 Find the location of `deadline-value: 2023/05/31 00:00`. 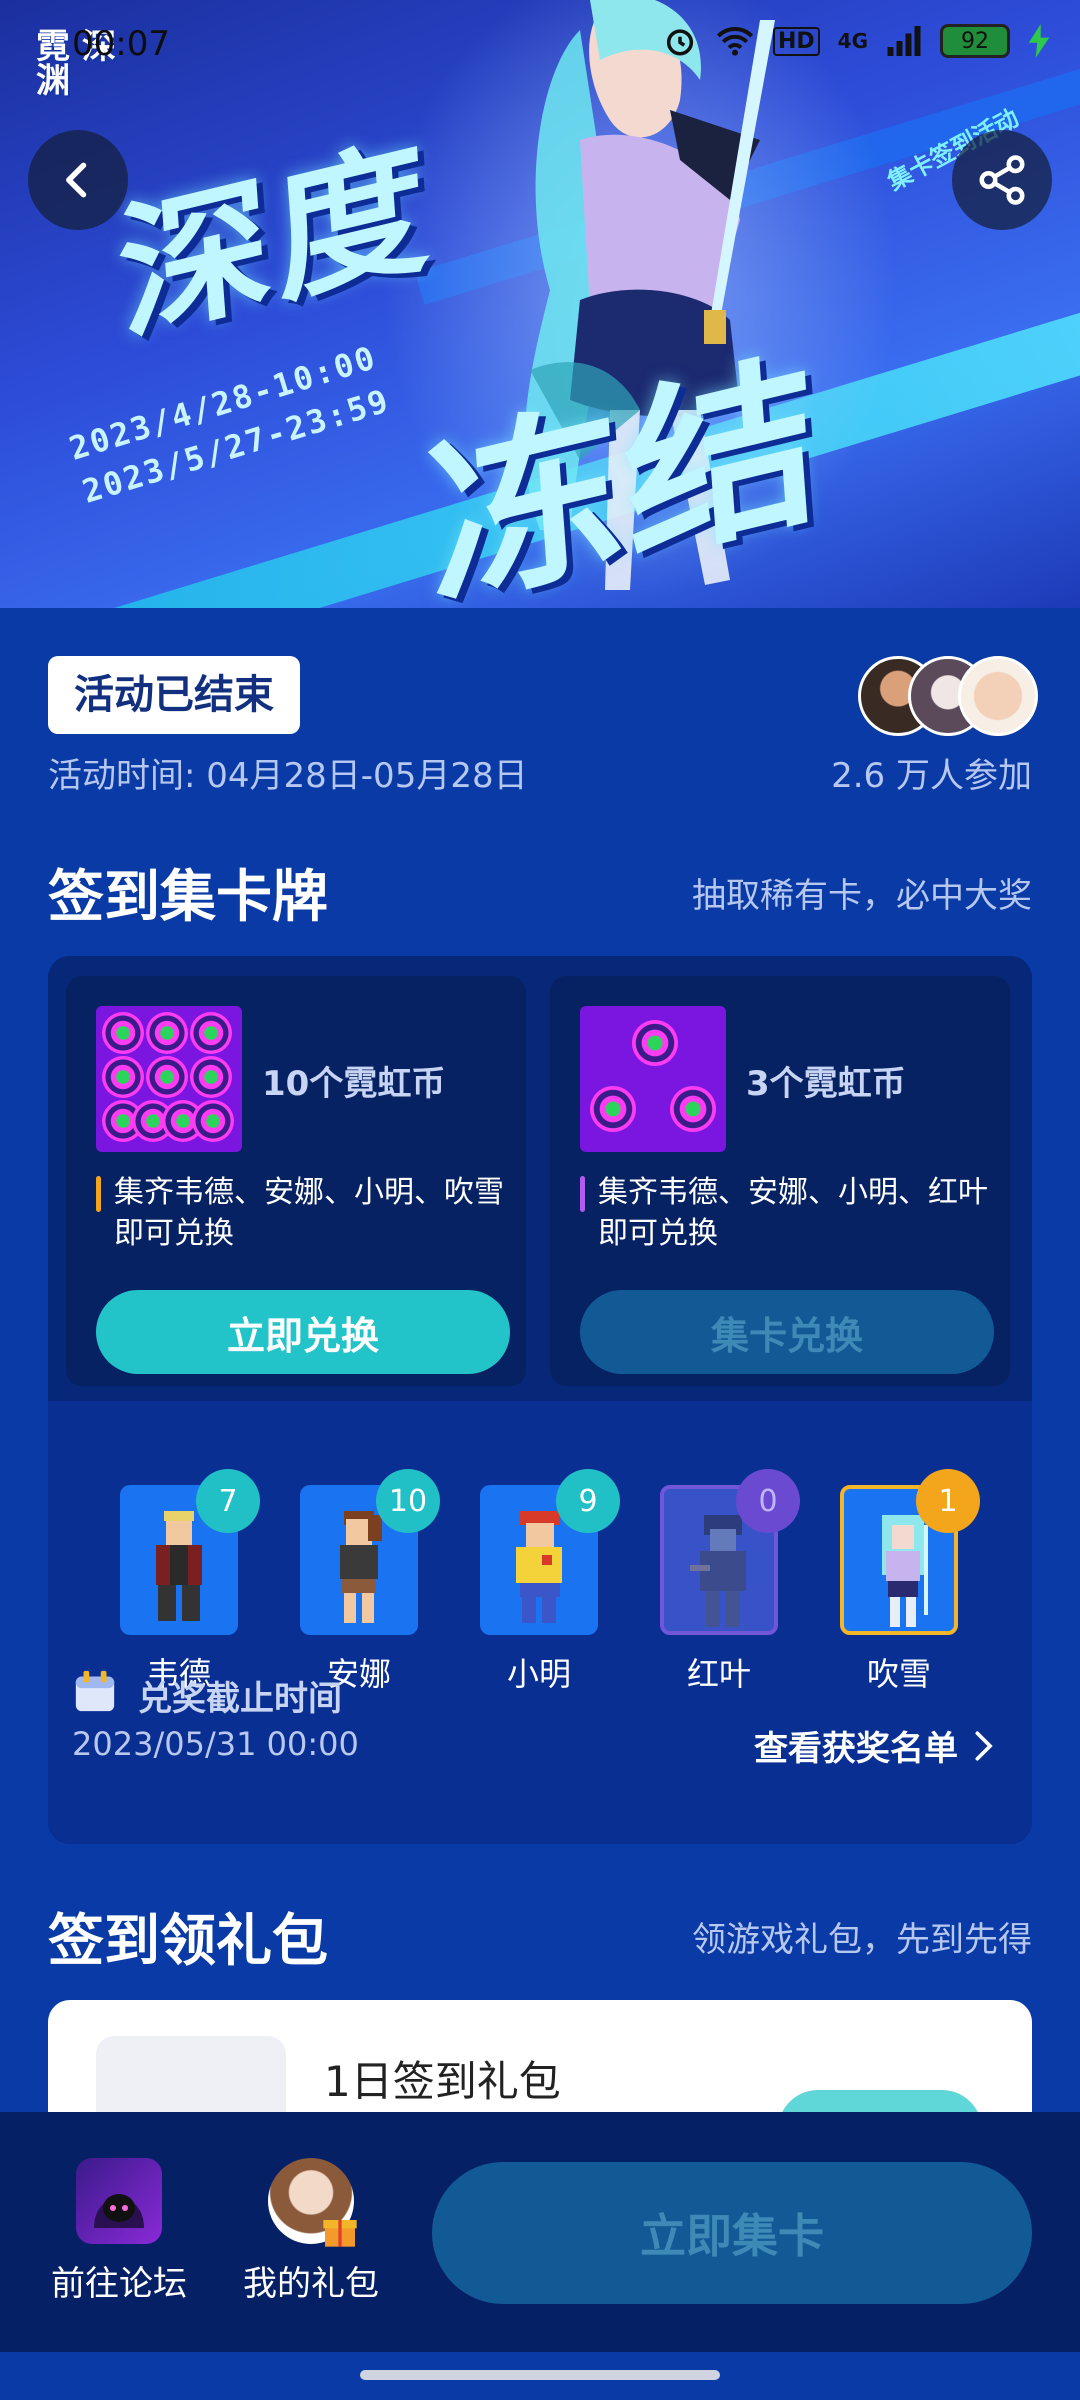

deadline-value: 2023/05/31 00:00 is located at coordinates (215, 1744).